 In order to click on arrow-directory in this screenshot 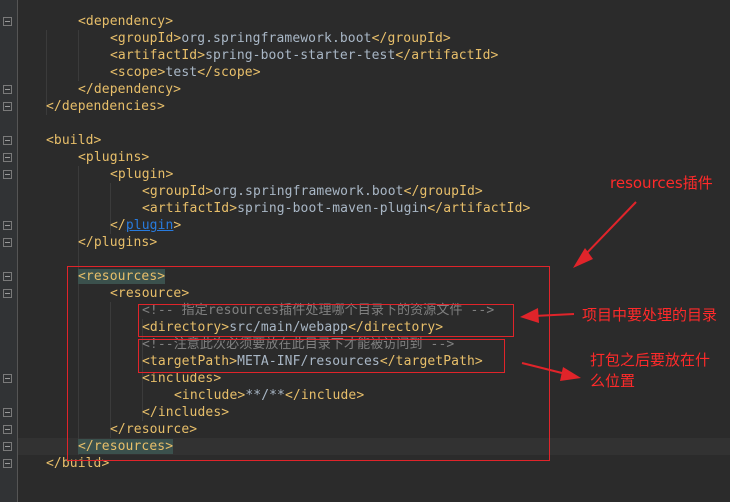, I will do `click(547, 315)`.